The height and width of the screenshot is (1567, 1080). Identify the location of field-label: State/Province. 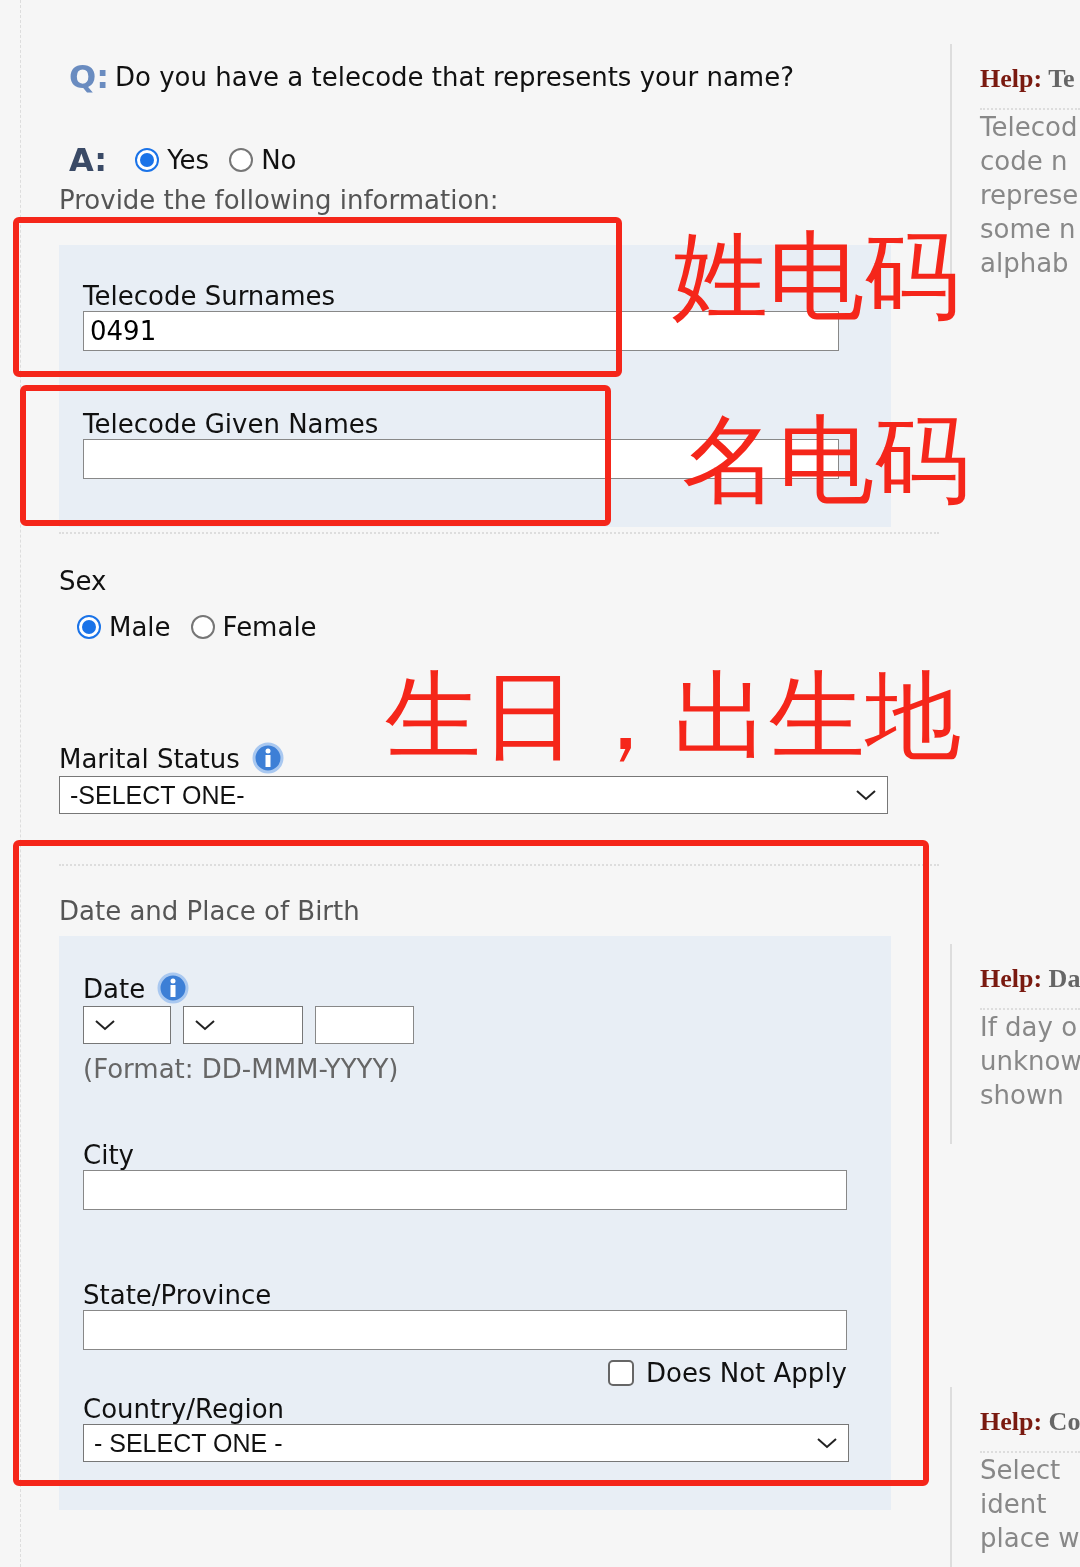
(177, 1295).